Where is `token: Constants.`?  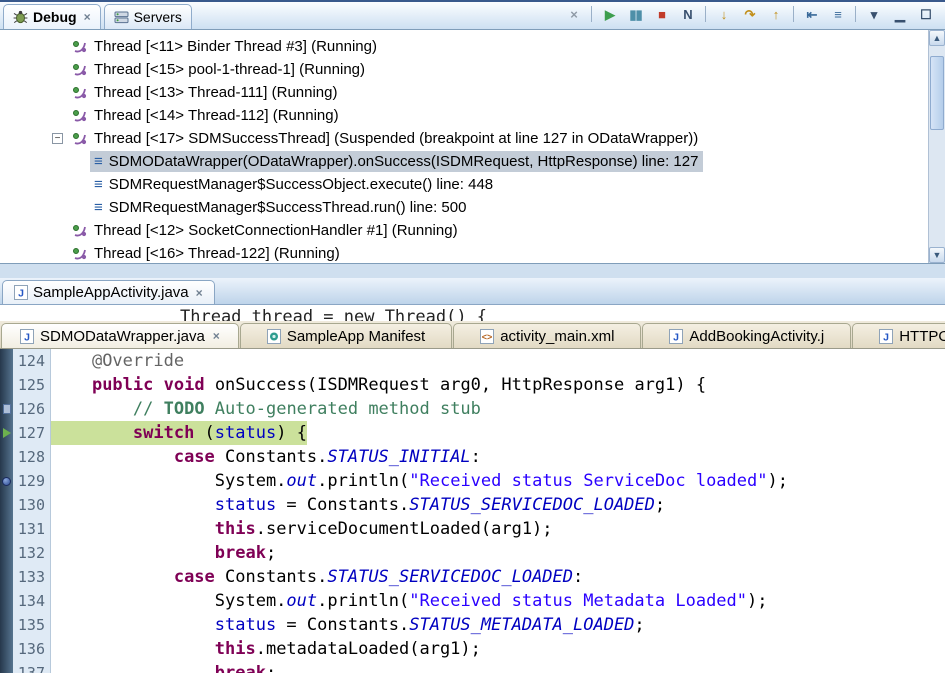 token: Constants. is located at coordinates (271, 457).